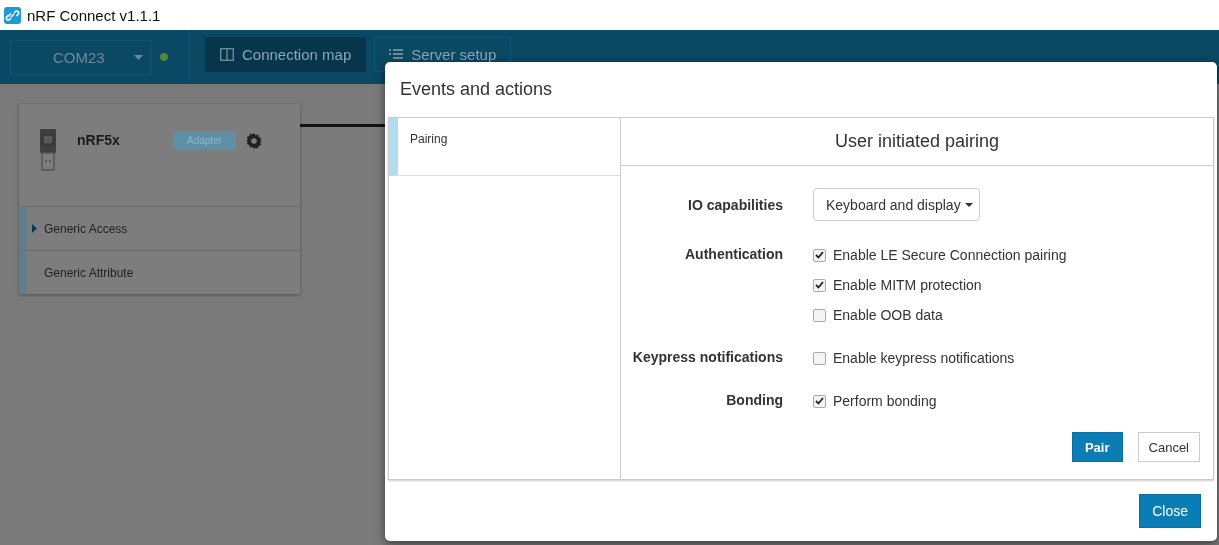  I want to click on field-label: Authentication, so click(733, 254).